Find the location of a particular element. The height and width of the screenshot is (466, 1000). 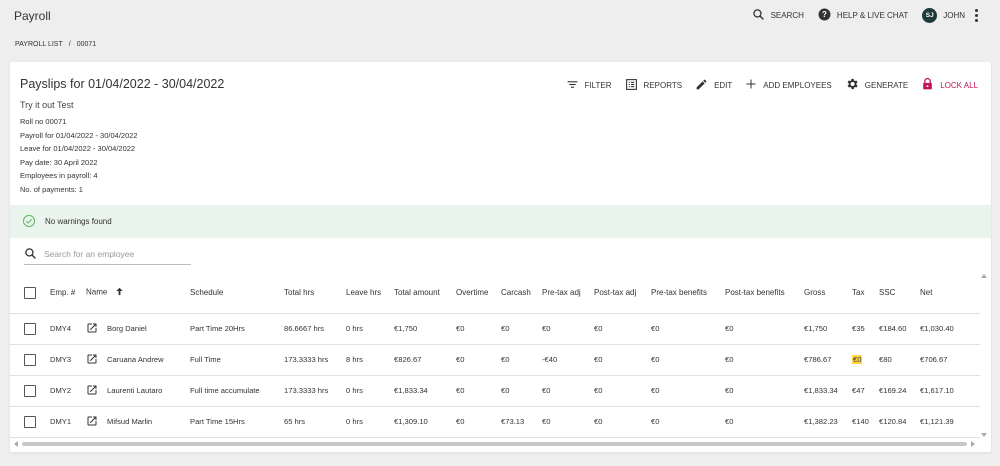

breadcrumb-payroll-list: PAYROLL LIST is located at coordinates (39, 44).